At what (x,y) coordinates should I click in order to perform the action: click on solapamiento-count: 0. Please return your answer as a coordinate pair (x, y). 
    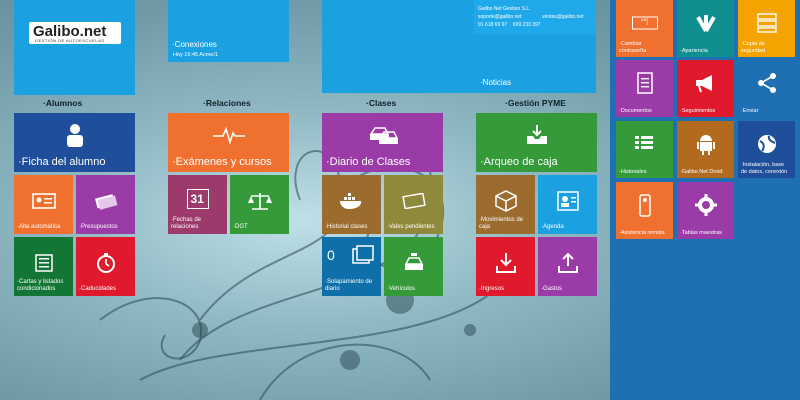
    Looking at the image, I should click on (331, 255).